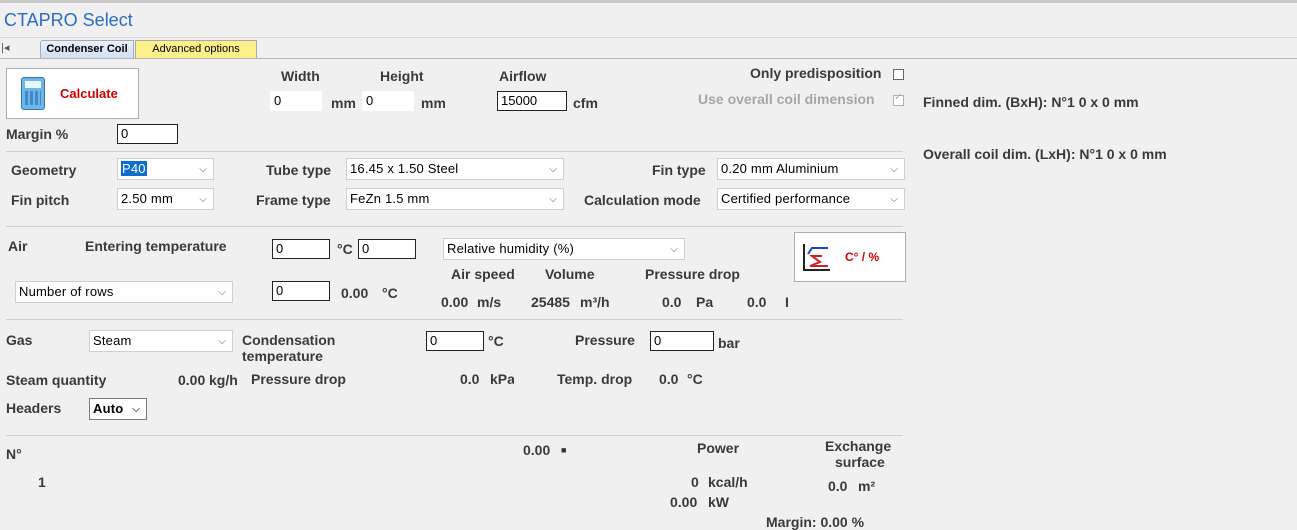 The width and height of the screenshot is (1297, 530). What do you see at coordinates (786, 198) in the screenshot?
I see `calc-mode-value: Certified performance` at bounding box center [786, 198].